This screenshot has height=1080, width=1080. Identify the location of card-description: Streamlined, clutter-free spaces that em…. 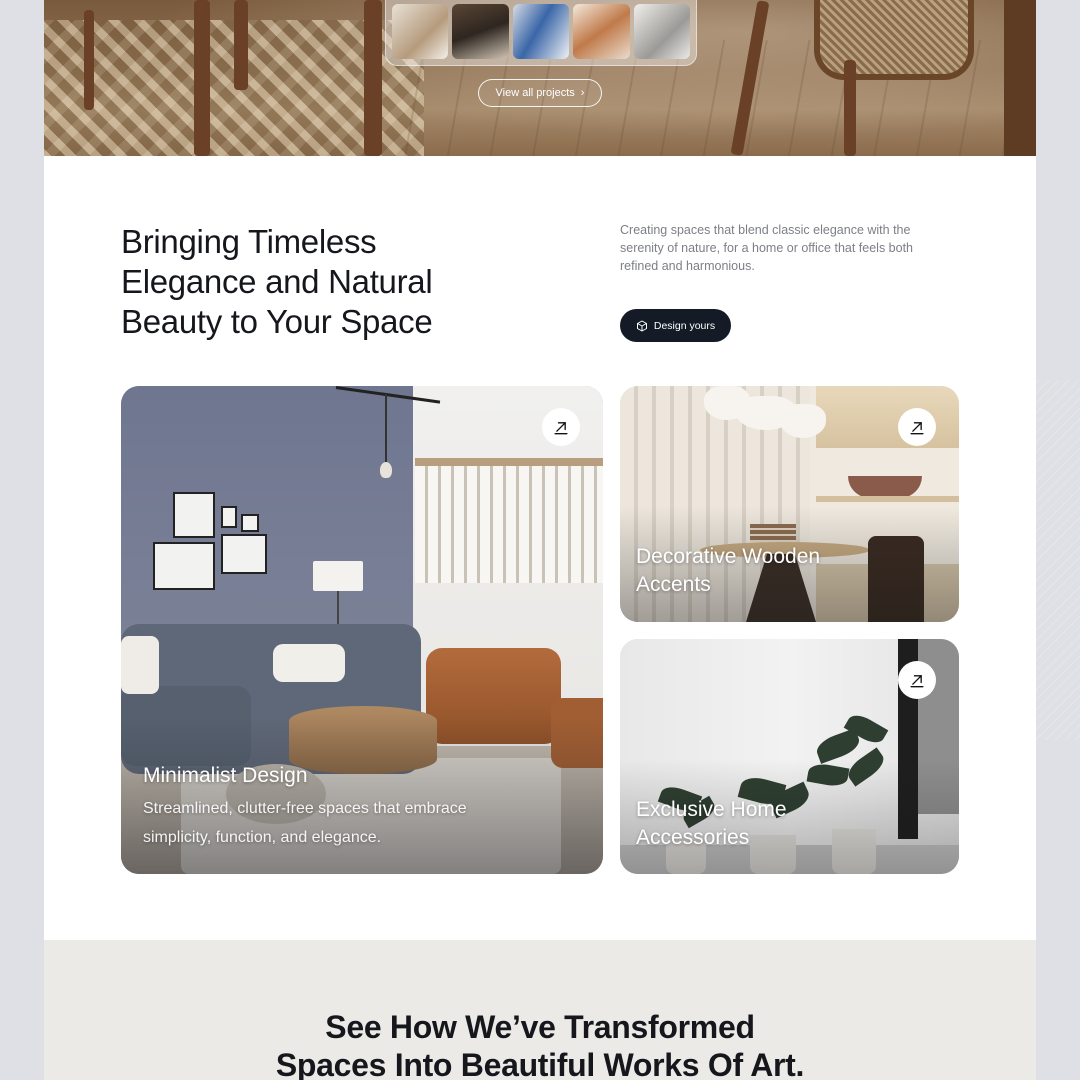
(305, 823).